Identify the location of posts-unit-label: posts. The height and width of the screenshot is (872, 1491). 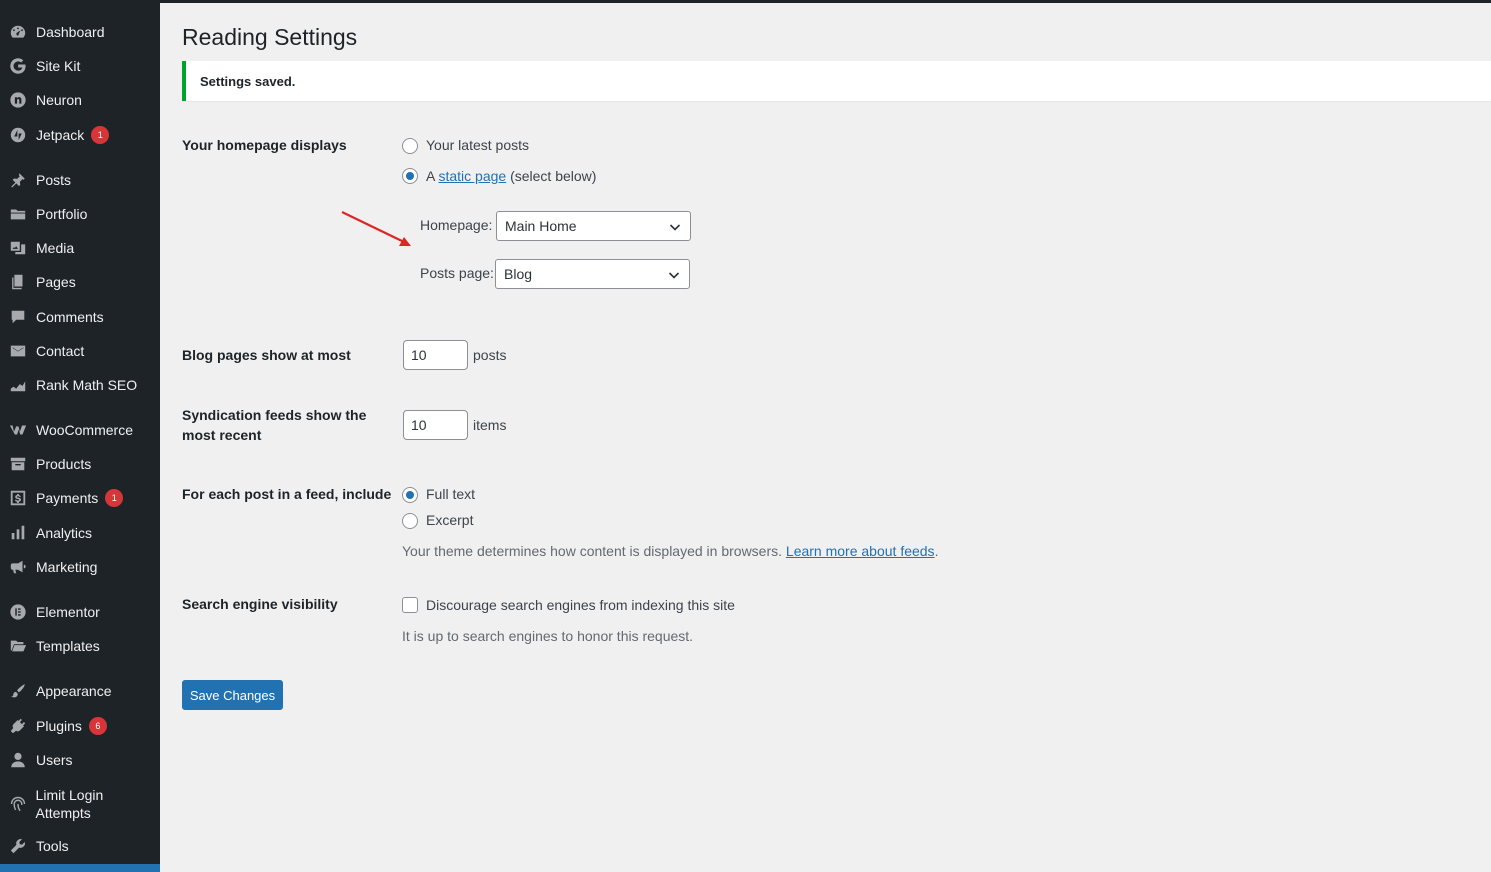
(490, 355).